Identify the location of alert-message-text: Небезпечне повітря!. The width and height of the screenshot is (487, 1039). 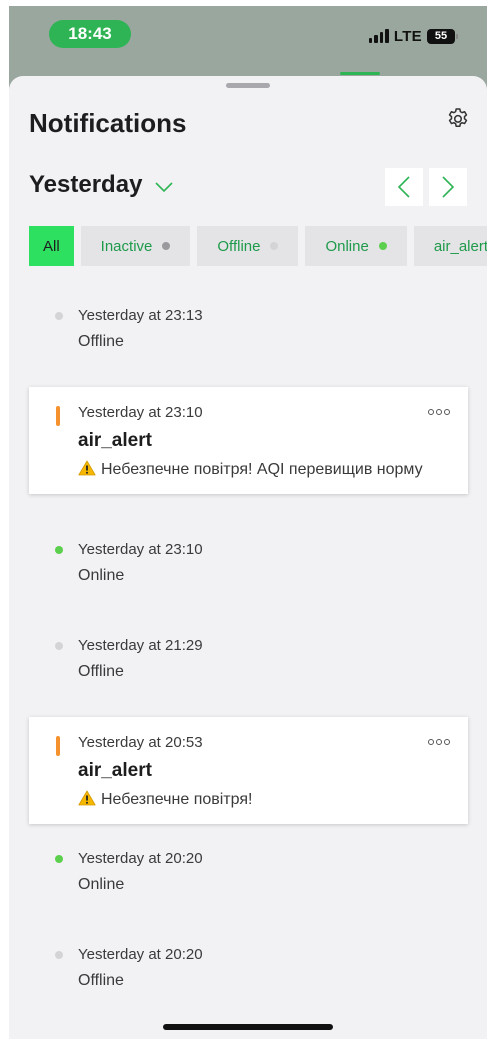
(177, 799).